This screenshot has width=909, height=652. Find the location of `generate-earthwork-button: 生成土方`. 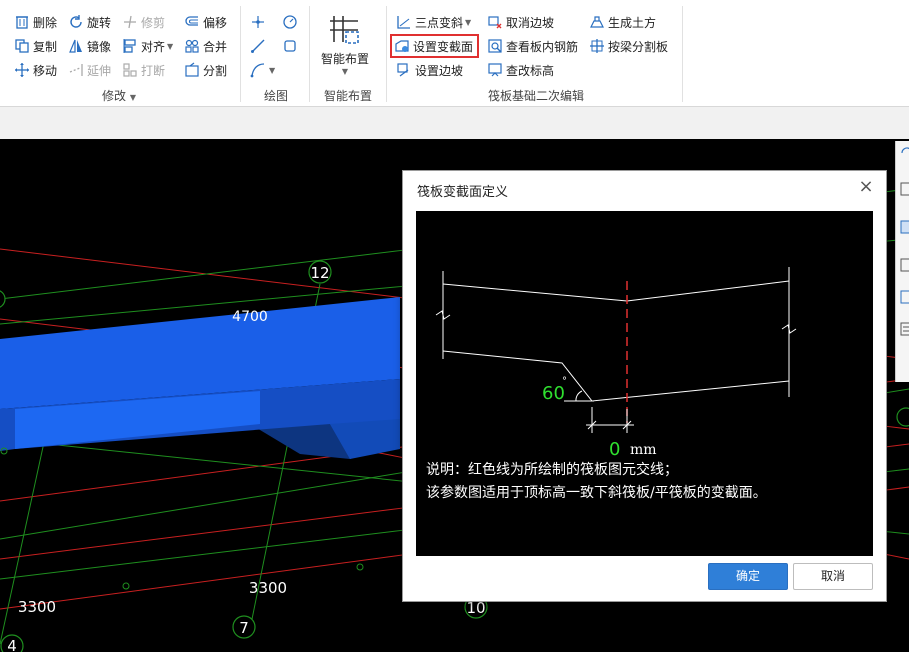

generate-earthwork-button: 生成土方 is located at coordinates (622, 22).